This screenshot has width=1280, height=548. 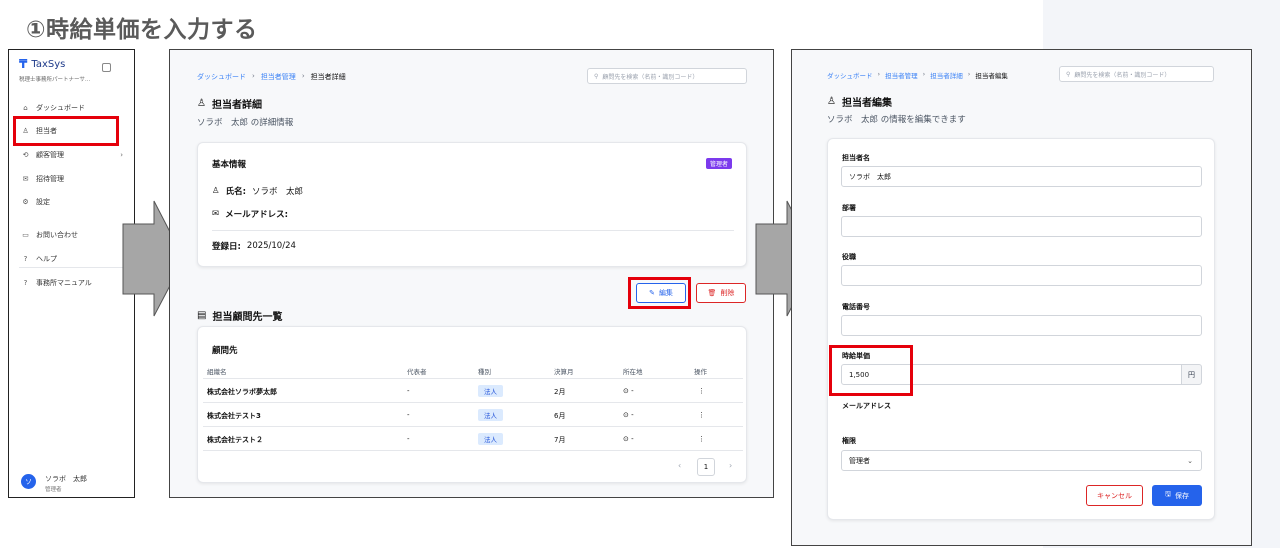 What do you see at coordinates (229, 165) in the screenshot?
I see `basic-info-title: 基本情報` at bounding box center [229, 165].